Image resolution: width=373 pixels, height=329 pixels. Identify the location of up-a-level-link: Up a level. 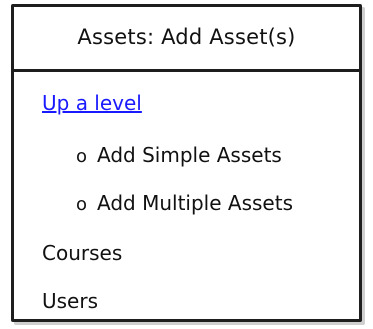
(92, 103).